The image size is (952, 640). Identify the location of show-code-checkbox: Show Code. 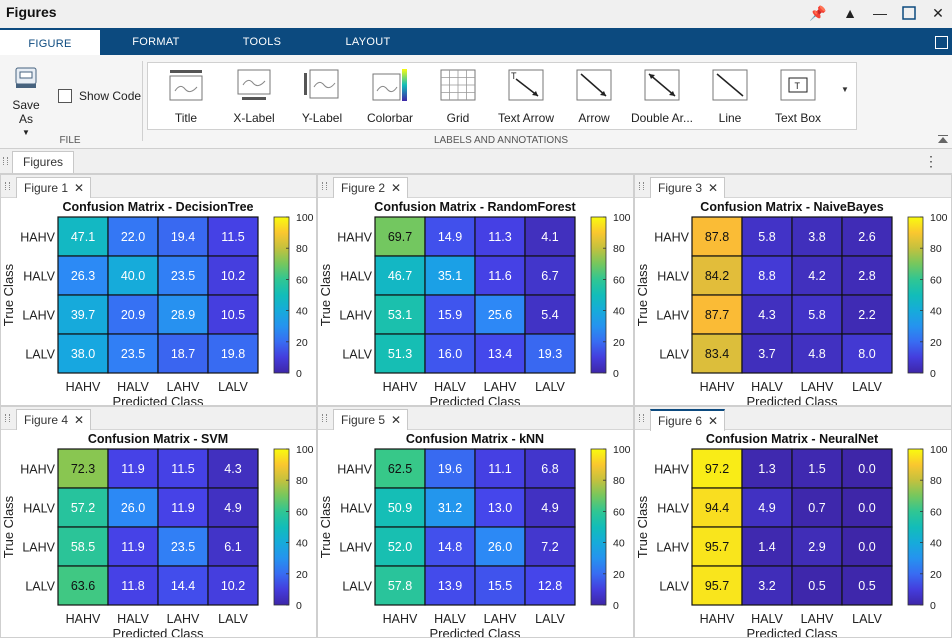
(99, 96).